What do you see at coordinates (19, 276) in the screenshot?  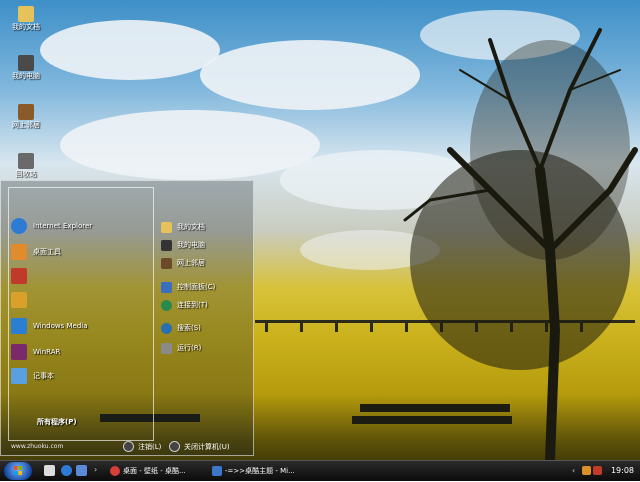 I see `red-app-icon` at bounding box center [19, 276].